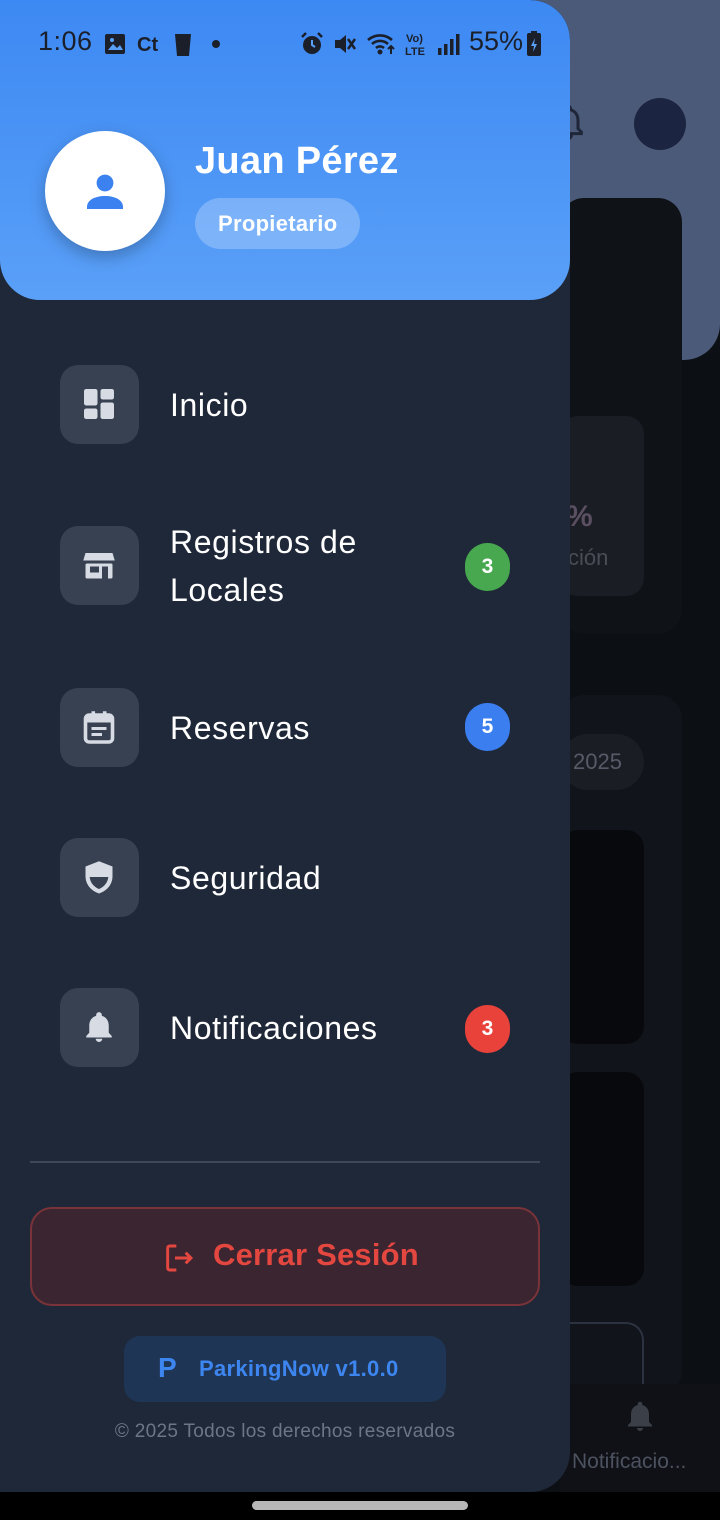  What do you see at coordinates (285, 1431) in the screenshot?
I see `copyright-text: © 2025 Todos los derechos reservados` at bounding box center [285, 1431].